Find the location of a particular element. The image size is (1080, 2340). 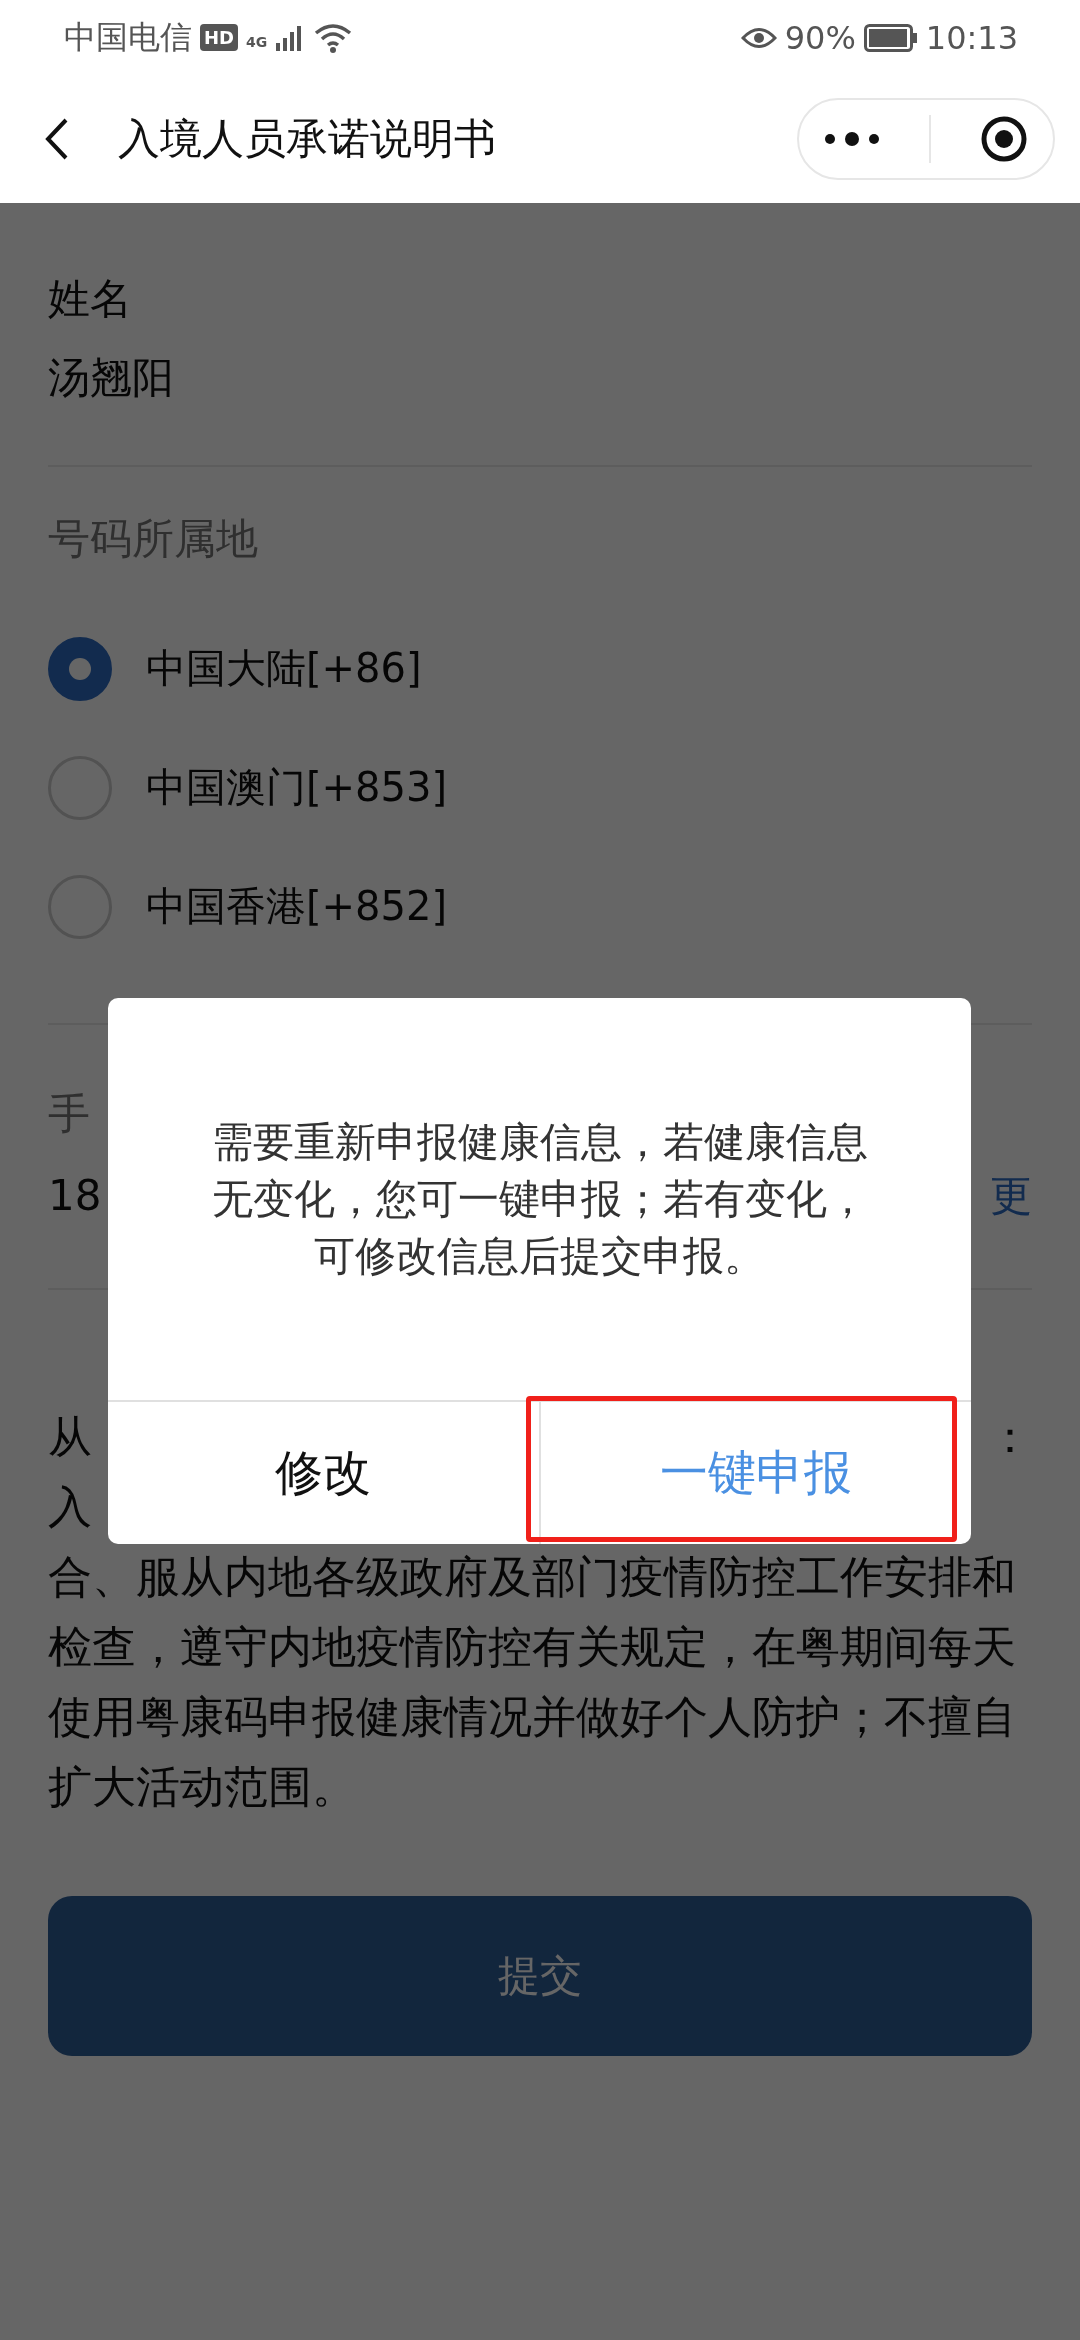

radio-label: 中国香港[+852] is located at coordinates (297, 906).